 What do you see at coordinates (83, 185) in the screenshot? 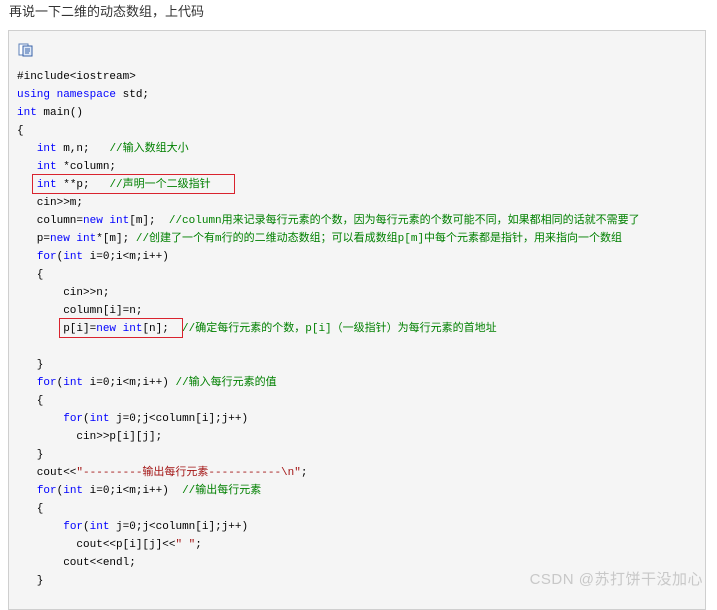
I see `code-token: **p;` at bounding box center [83, 185].